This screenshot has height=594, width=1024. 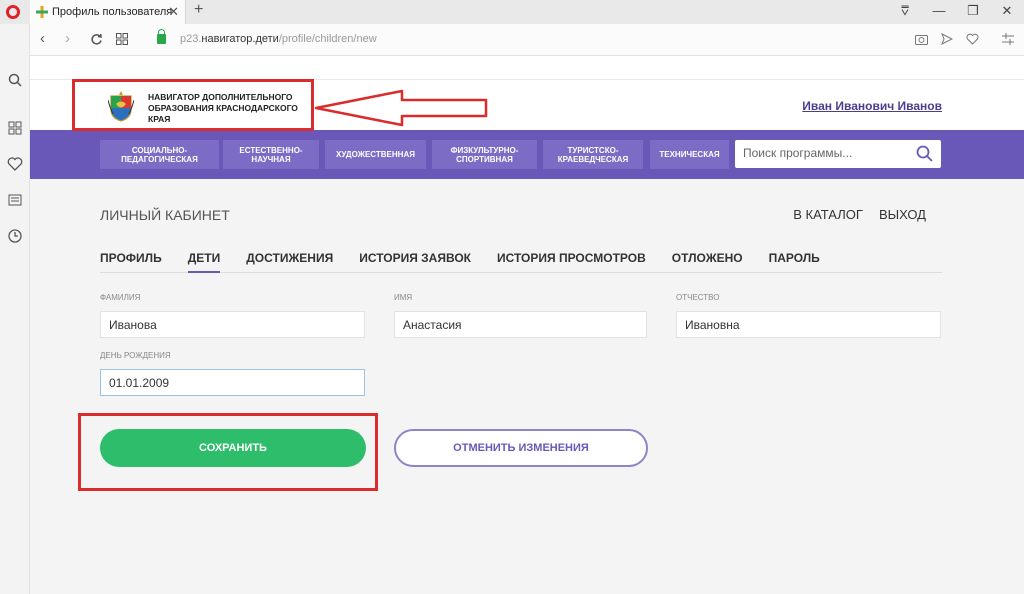 I want to click on speed-dial-sidebar-icon, so click(x=15, y=128).